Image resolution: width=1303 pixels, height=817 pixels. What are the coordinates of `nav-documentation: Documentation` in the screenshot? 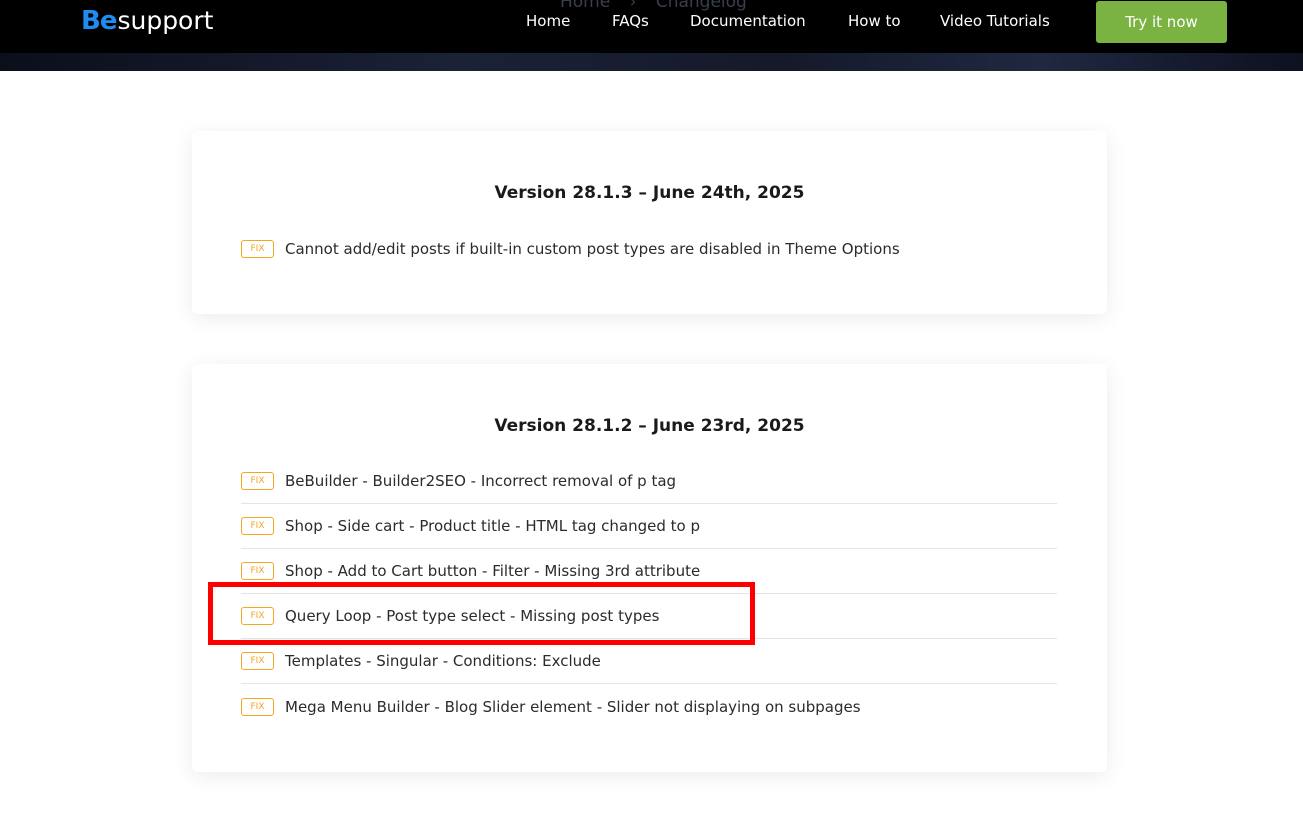 It's located at (748, 23).